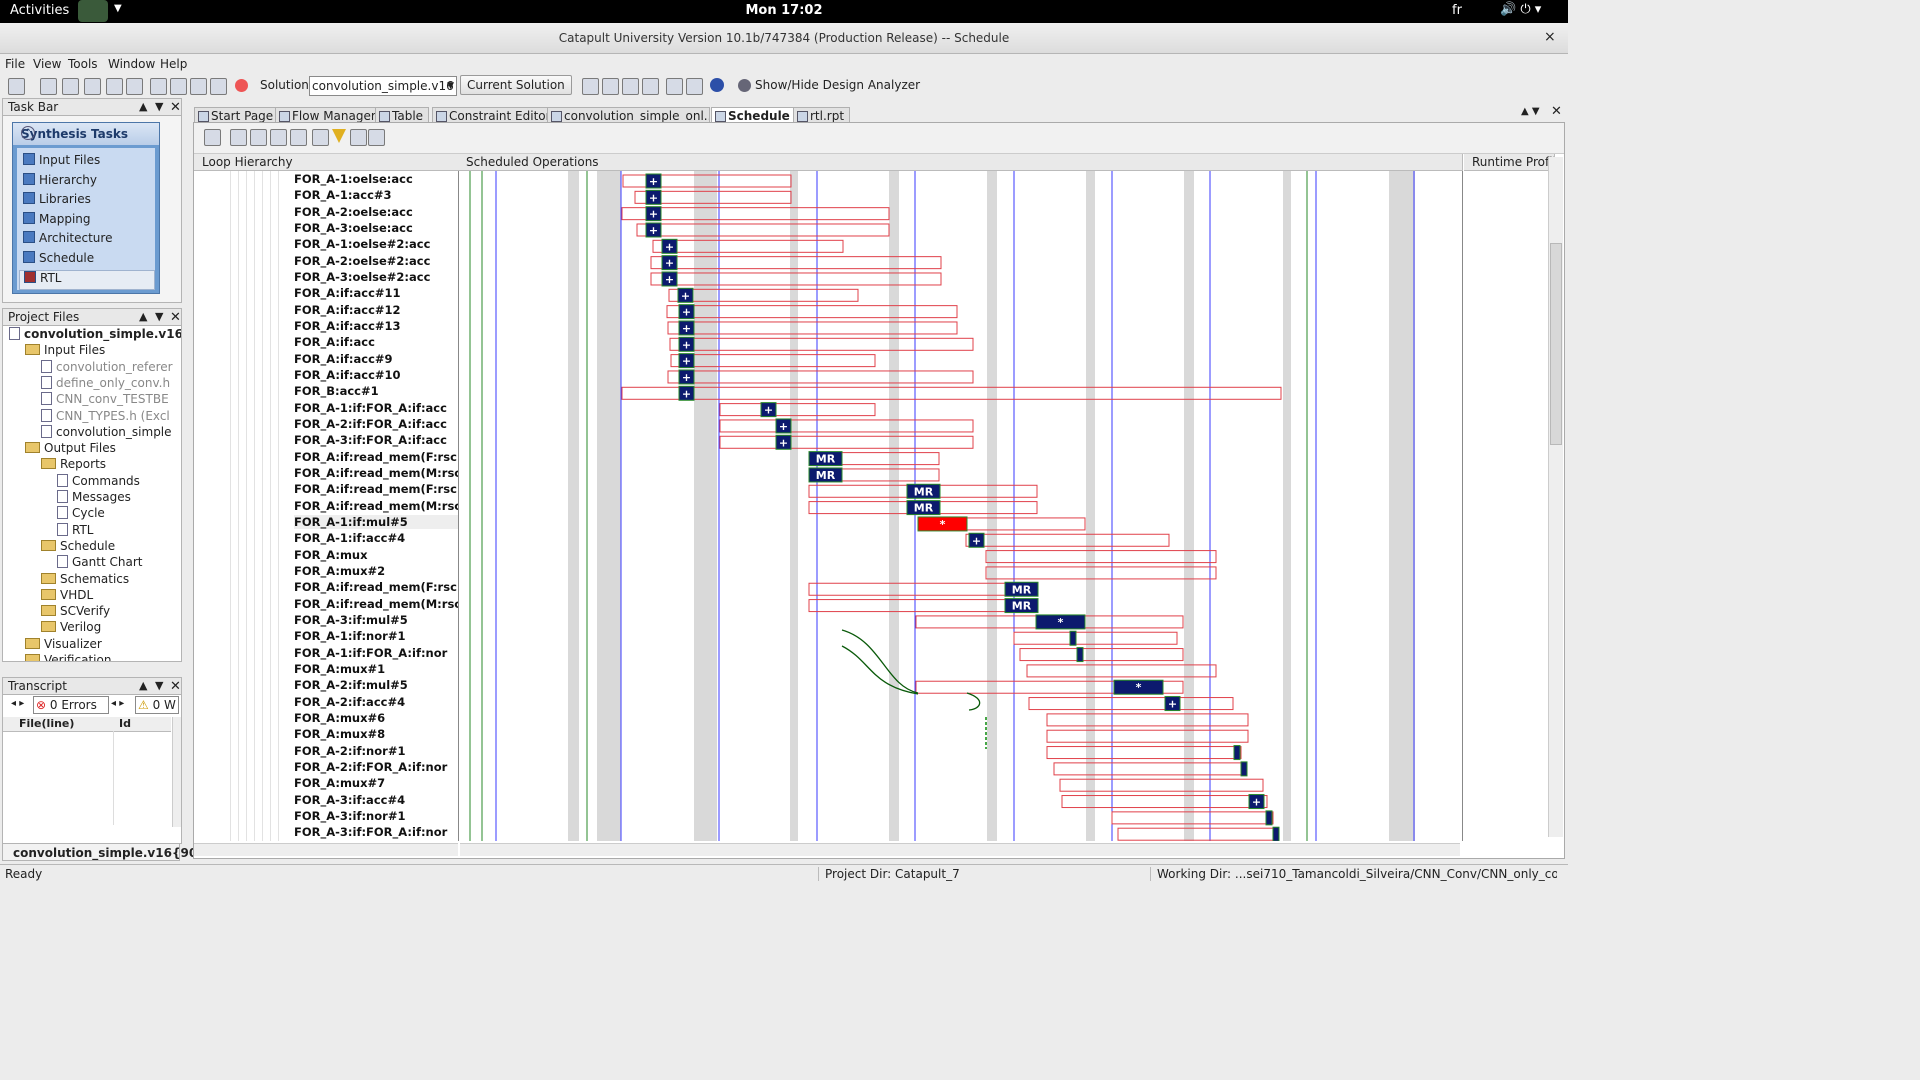 This screenshot has height=1080, width=1920. I want to click on tree-file: convolution_referer, so click(107, 366).